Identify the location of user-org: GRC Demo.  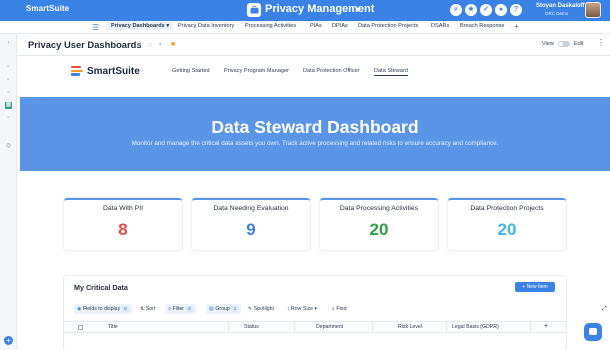
(557, 13).